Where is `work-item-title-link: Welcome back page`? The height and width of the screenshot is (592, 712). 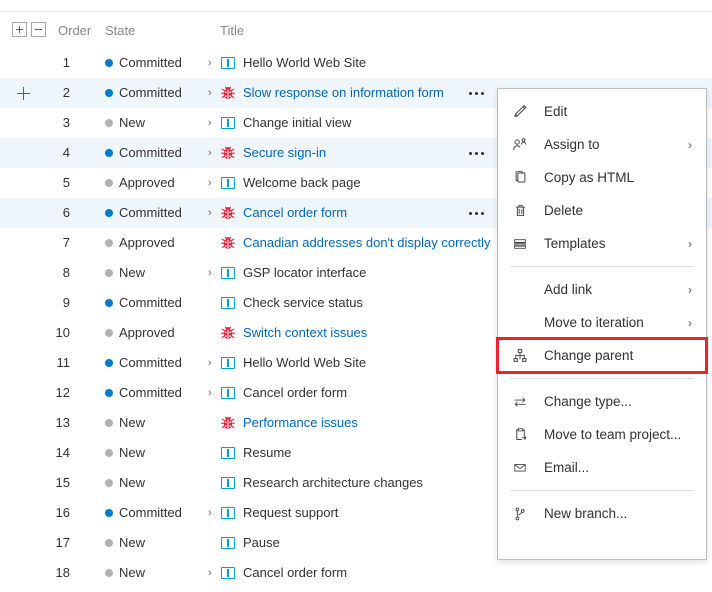
work-item-title-link: Welcome back page is located at coordinates (302, 183).